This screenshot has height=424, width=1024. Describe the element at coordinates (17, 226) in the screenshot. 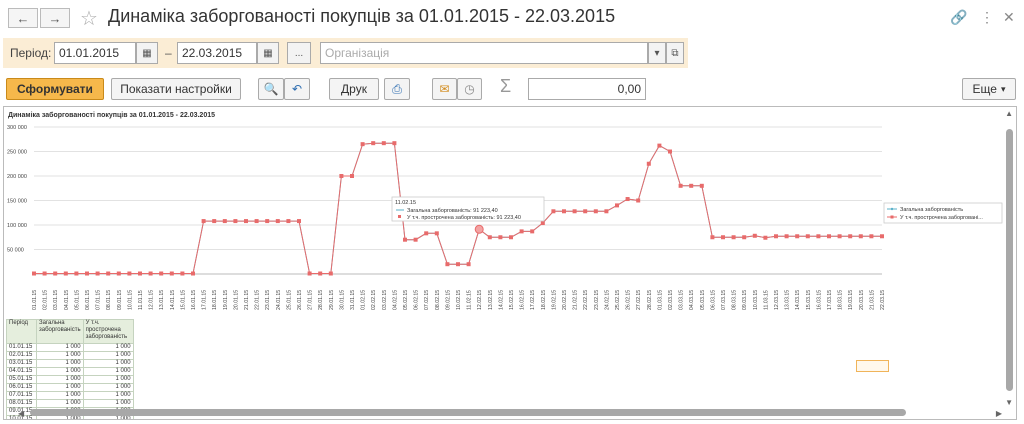

I see `y-tick-label: 100 000` at that location.